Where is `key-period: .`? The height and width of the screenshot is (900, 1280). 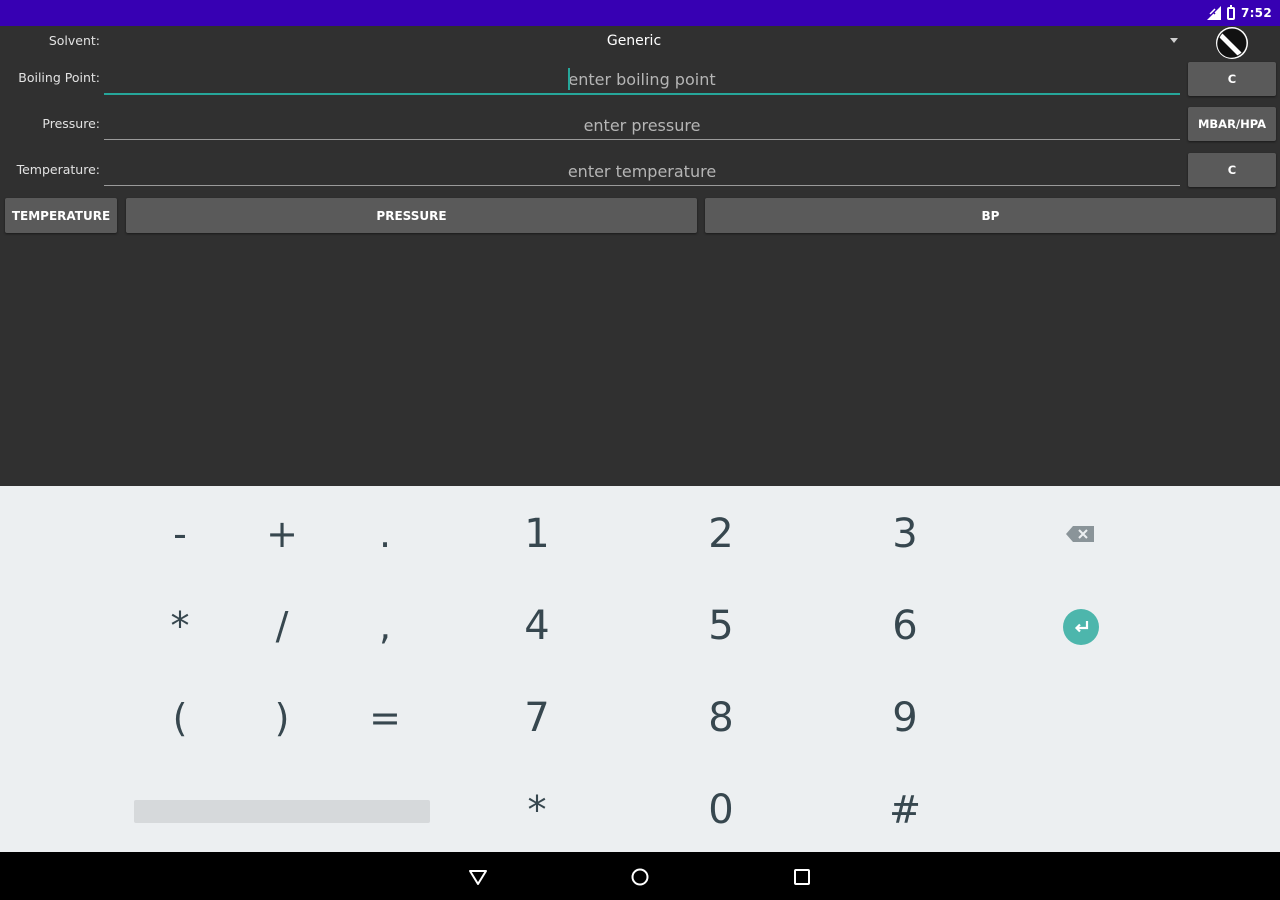 key-period: . is located at coordinates (385, 534).